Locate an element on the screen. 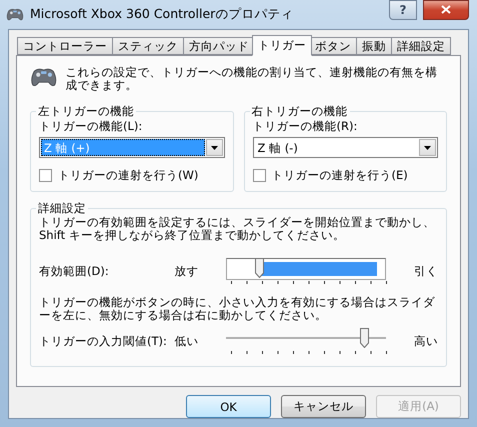 The image size is (477, 427). field-label: トリガーの機能(L): is located at coordinates (91, 126).